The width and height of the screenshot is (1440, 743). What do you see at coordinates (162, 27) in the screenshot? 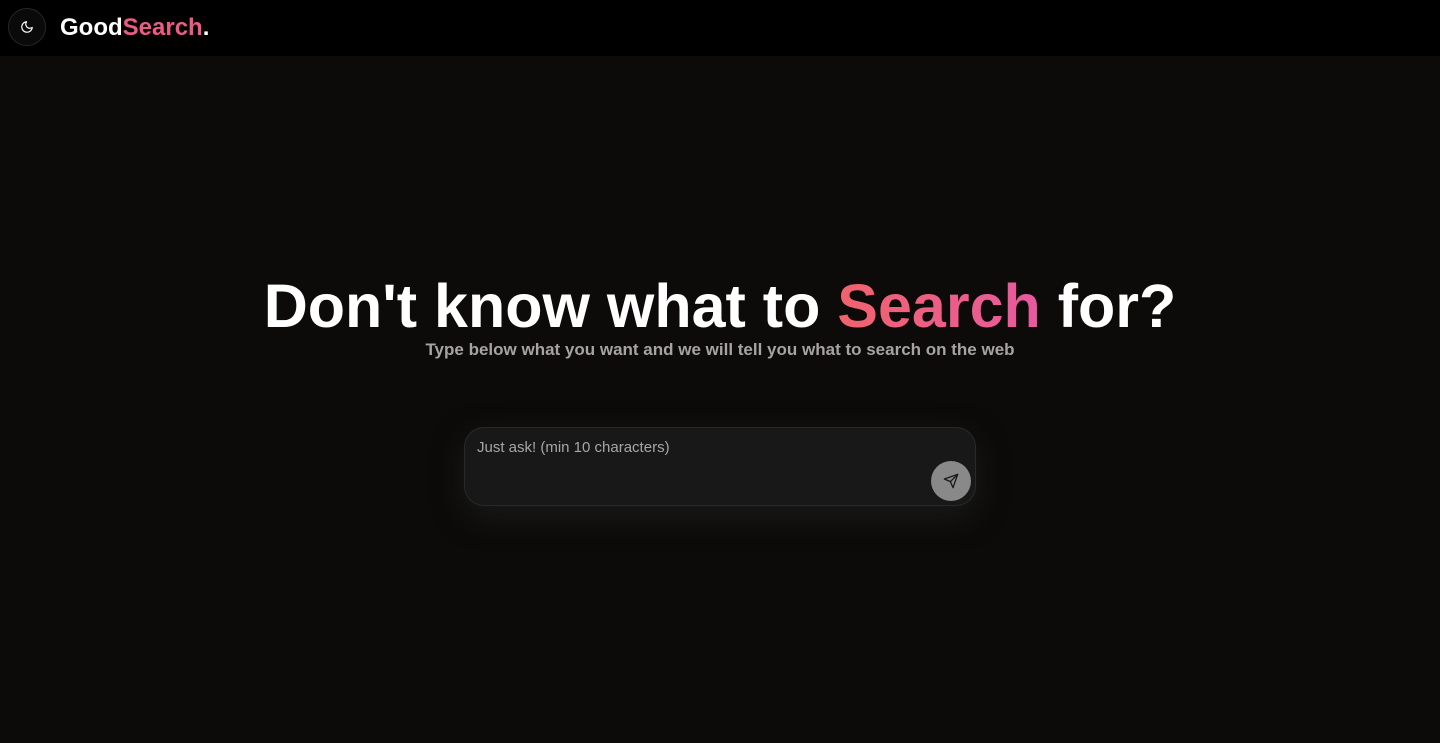
I see `logo-text-search: Search` at bounding box center [162, 27].